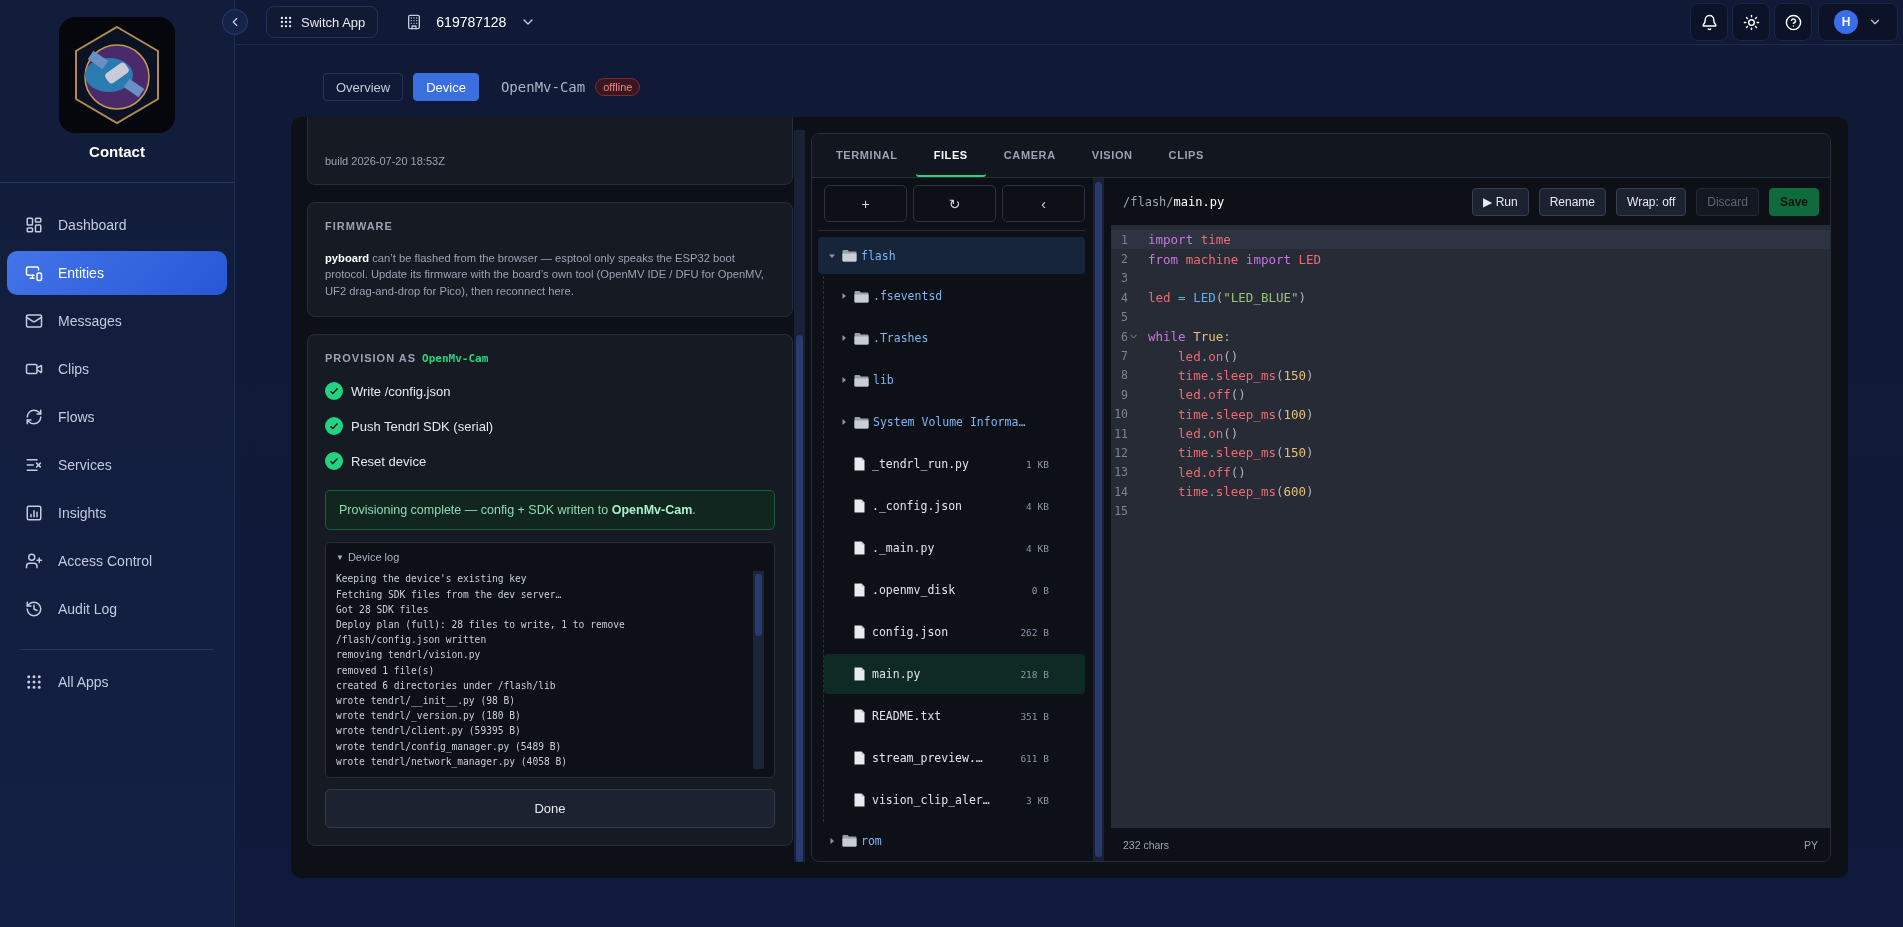 The height and width of the screenshot is (927, 1903). I want to click on file-name: main.py, so click(897, 674).